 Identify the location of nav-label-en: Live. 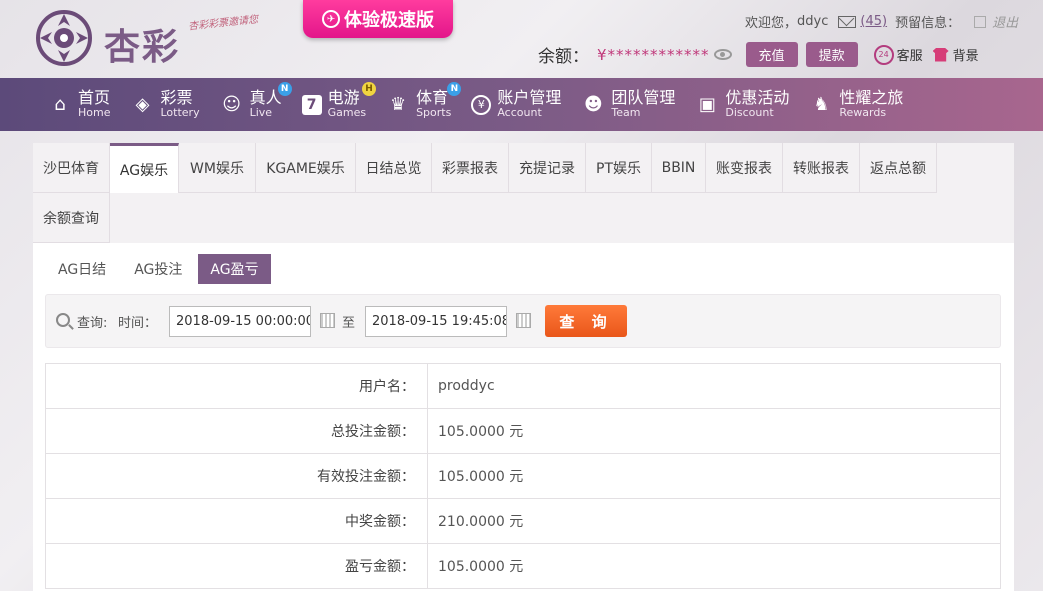
(261, 113).